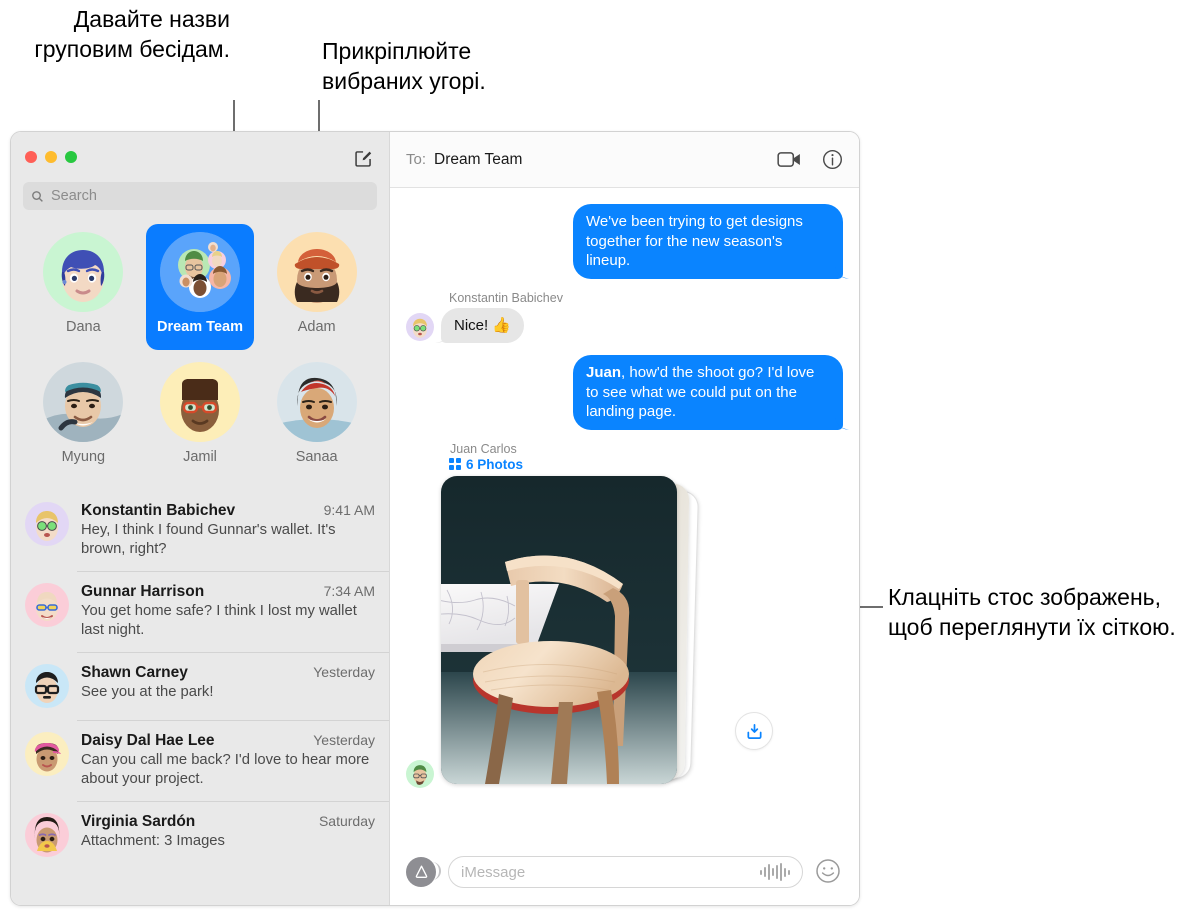 This screenshot has height=910, width=1202. Describe the element at coordinates (404, 66) in the screenshot. I see `callout-pin-favorites: Прикріплюйте вибраних угорі.` at that location.